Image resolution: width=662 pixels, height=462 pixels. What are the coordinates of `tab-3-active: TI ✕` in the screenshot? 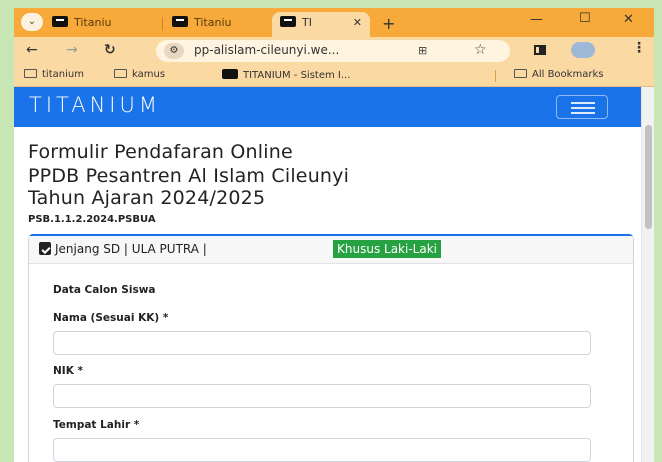 It's located at (321, 24).